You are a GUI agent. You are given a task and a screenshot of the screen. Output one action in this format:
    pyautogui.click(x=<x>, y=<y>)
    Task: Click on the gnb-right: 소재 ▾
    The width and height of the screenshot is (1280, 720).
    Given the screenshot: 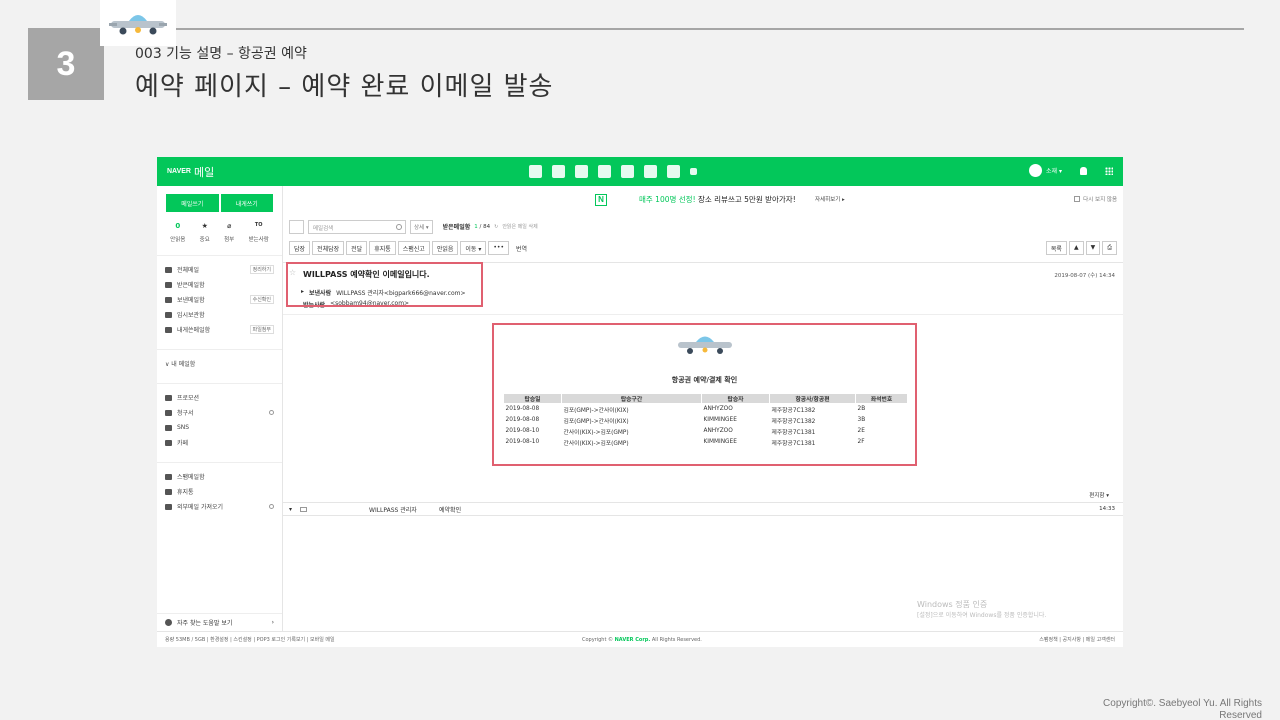 What is the action you would take?
    pyautogui.click(x=1071, y=170)
    